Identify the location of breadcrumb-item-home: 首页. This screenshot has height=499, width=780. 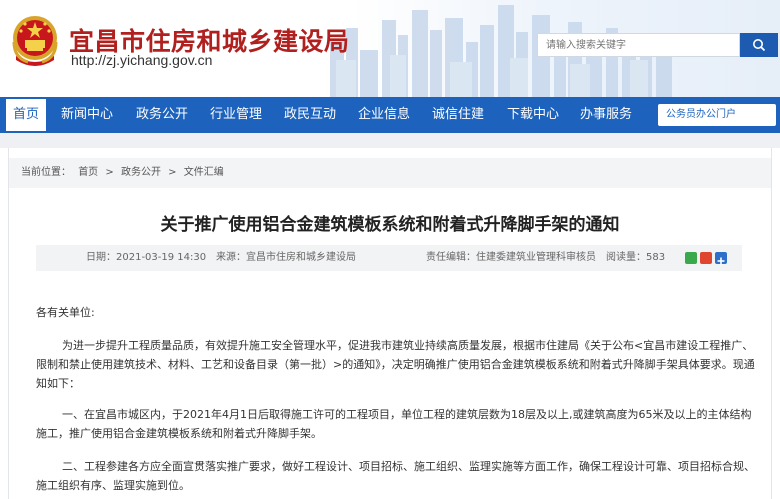
(88, 172).